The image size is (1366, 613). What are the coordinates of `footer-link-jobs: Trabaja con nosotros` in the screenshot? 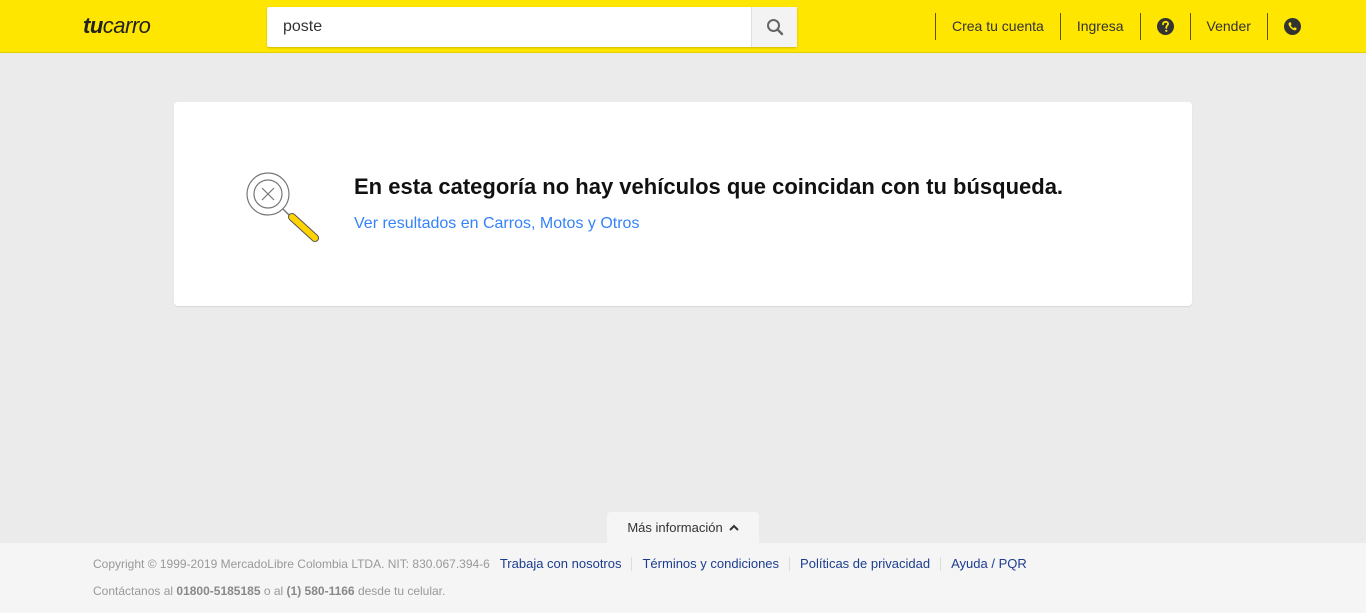 It's located at (561, 564).